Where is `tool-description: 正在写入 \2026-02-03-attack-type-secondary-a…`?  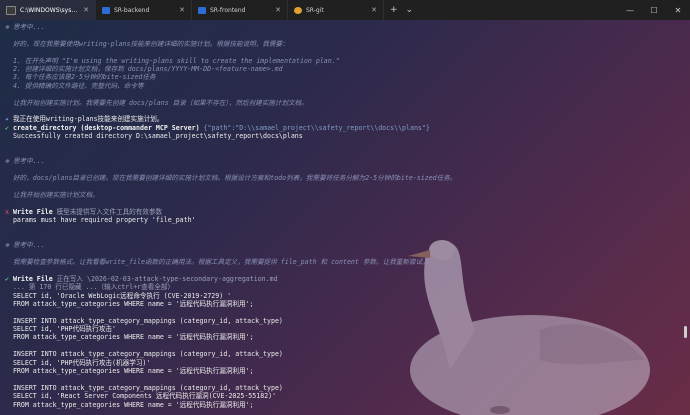 tool-description: 正在写入 \2026-02-03-attack-type-secondary-a… is located at coordinates (167, 278).